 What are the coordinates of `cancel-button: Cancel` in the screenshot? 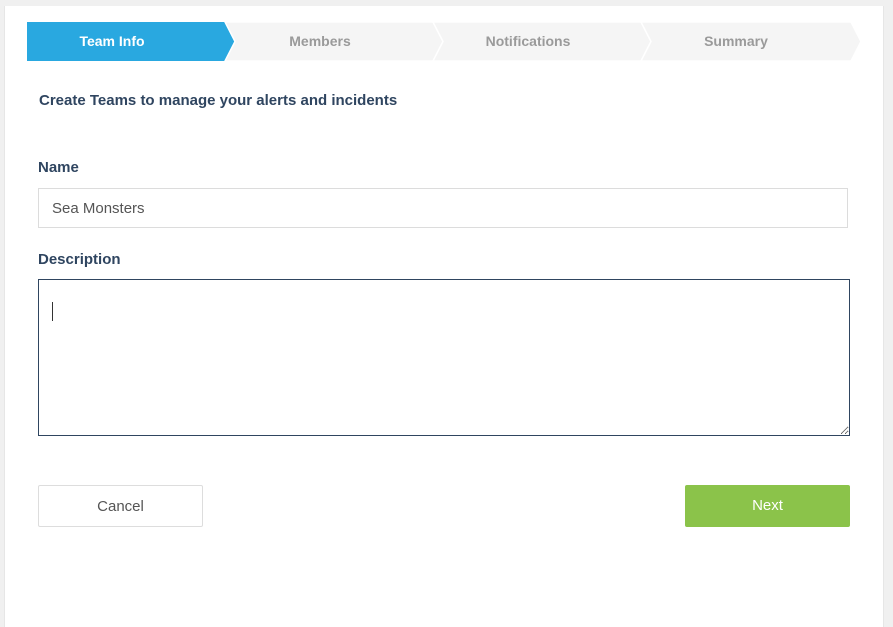 It's located at (120, 506).